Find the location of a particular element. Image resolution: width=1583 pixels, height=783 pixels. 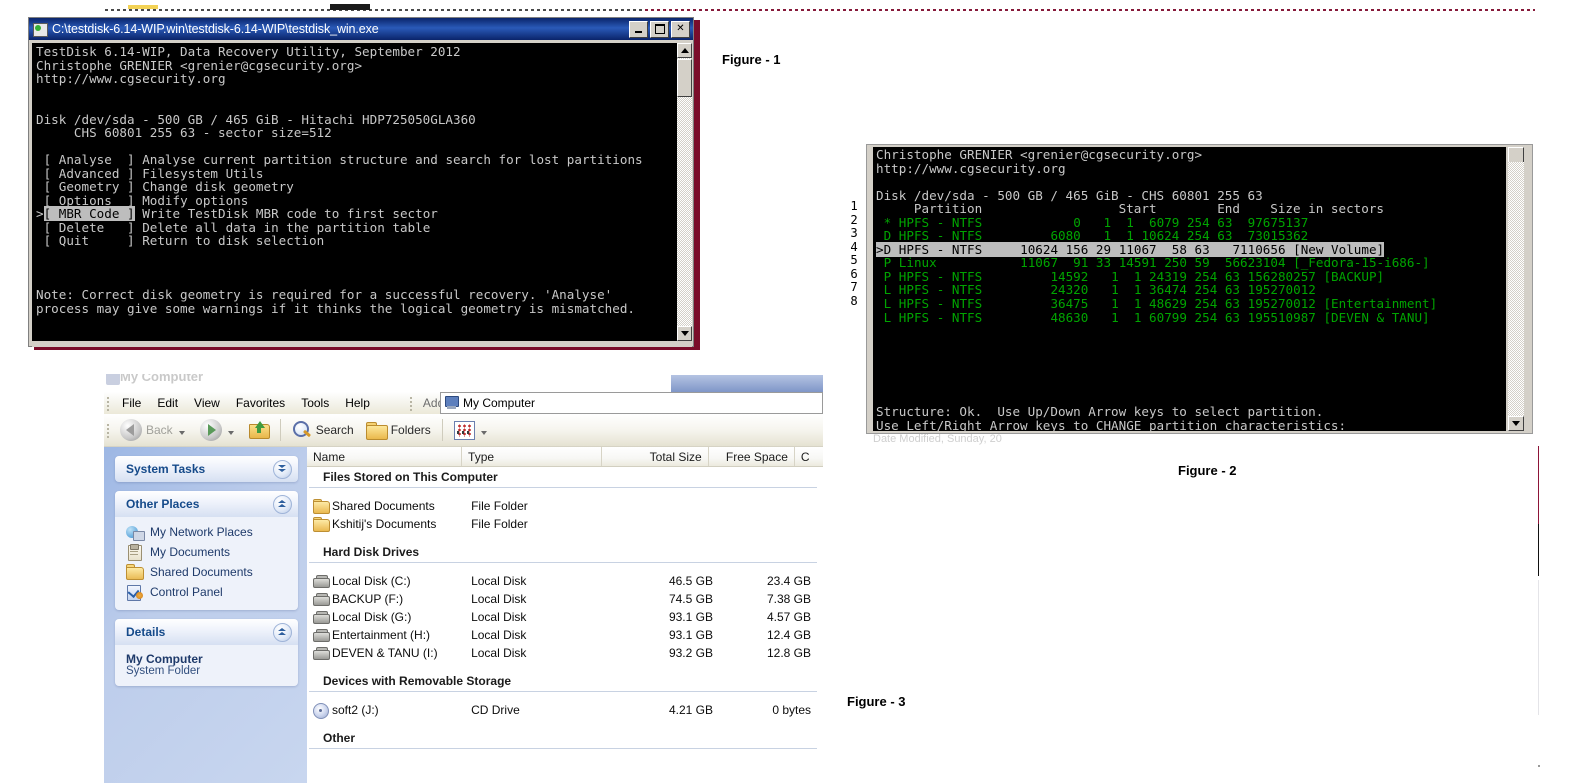

dotted-line-artifact-red is located at coordinates (1090, 10).